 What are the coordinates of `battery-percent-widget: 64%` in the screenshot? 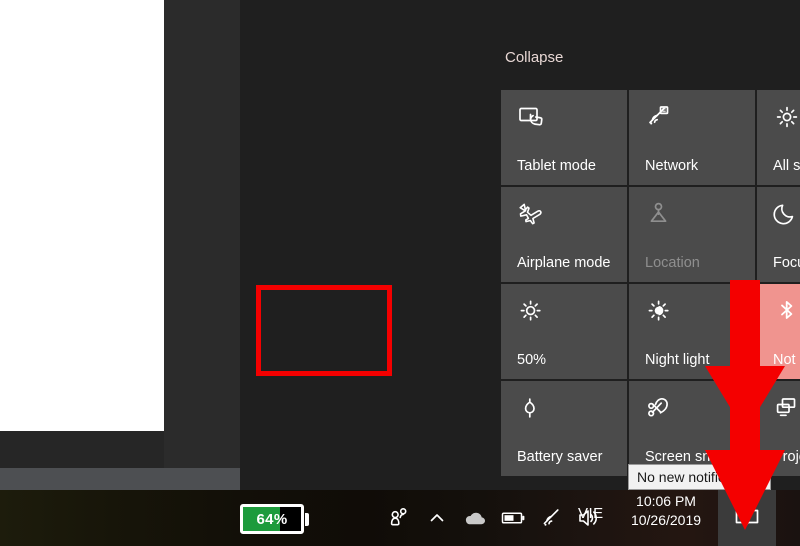 It's located at (275, 519).